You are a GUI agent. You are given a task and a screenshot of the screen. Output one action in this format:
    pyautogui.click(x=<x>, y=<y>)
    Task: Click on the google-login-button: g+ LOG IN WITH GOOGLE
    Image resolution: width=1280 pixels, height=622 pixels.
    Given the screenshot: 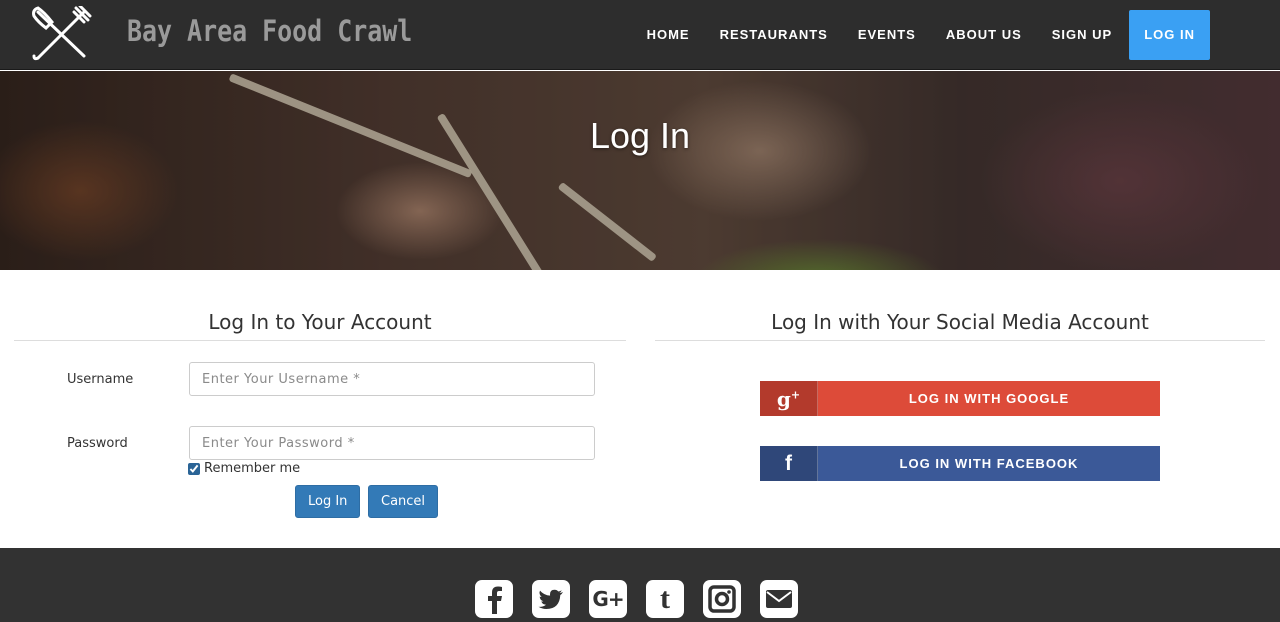 What is the action you would take?
    pyautogui.click(x=960, y=398)
    